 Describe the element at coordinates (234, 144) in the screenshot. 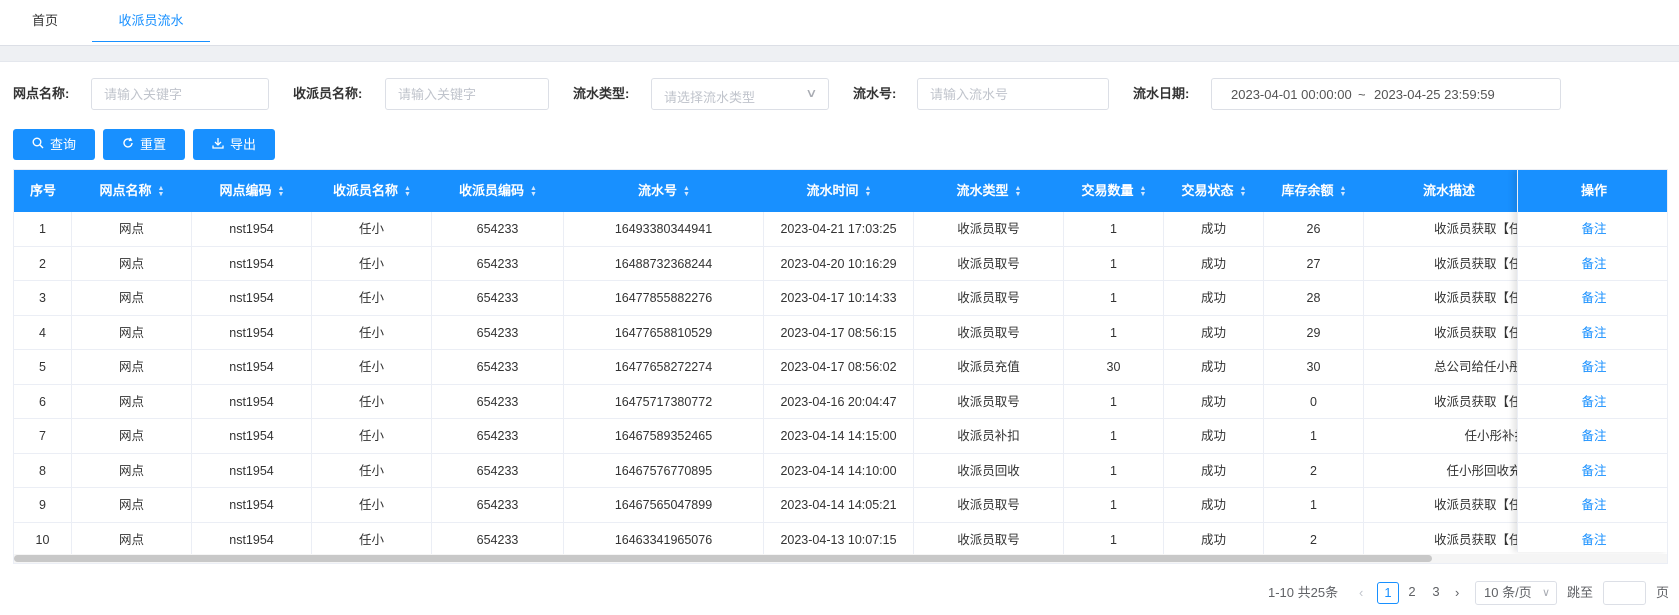

I see `export-button: 导出` at that location.